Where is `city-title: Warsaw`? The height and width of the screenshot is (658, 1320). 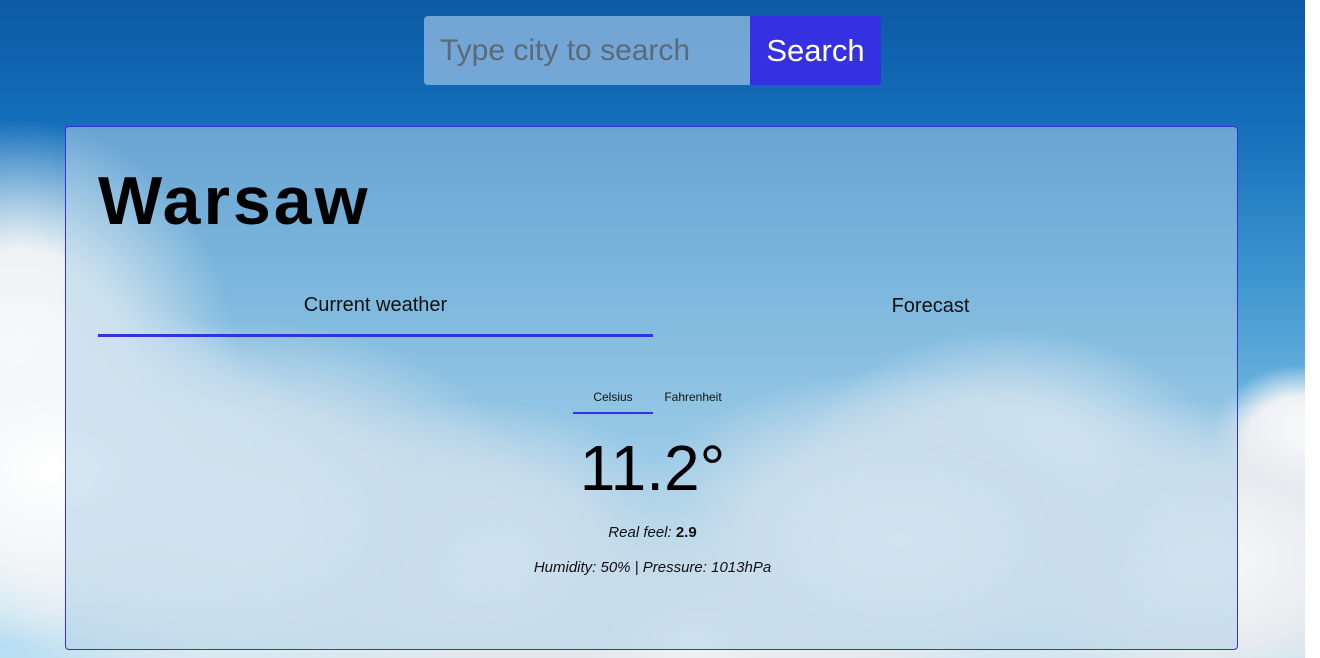 city-title: Warsaw is located at coordinates (234, 201).